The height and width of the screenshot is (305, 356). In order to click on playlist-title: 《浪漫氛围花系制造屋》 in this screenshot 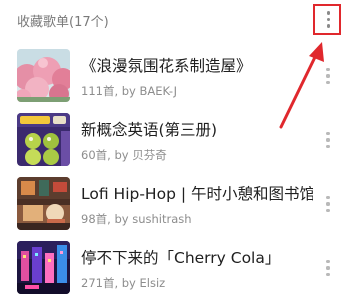, I will do `click(166, 66)`.